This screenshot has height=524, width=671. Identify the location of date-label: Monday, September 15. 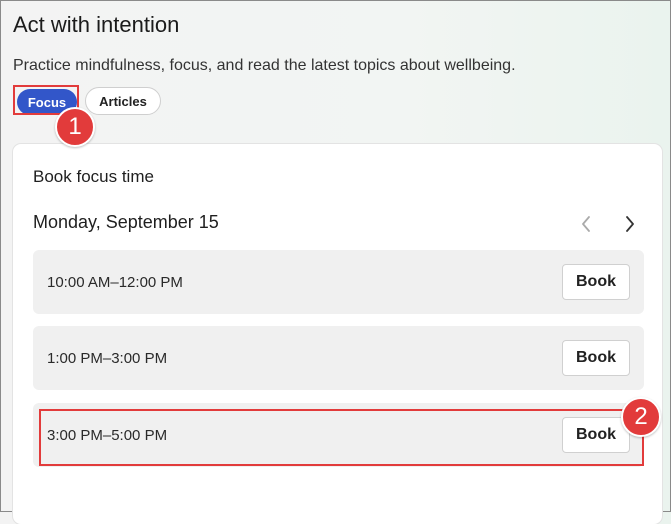
(126, 222).